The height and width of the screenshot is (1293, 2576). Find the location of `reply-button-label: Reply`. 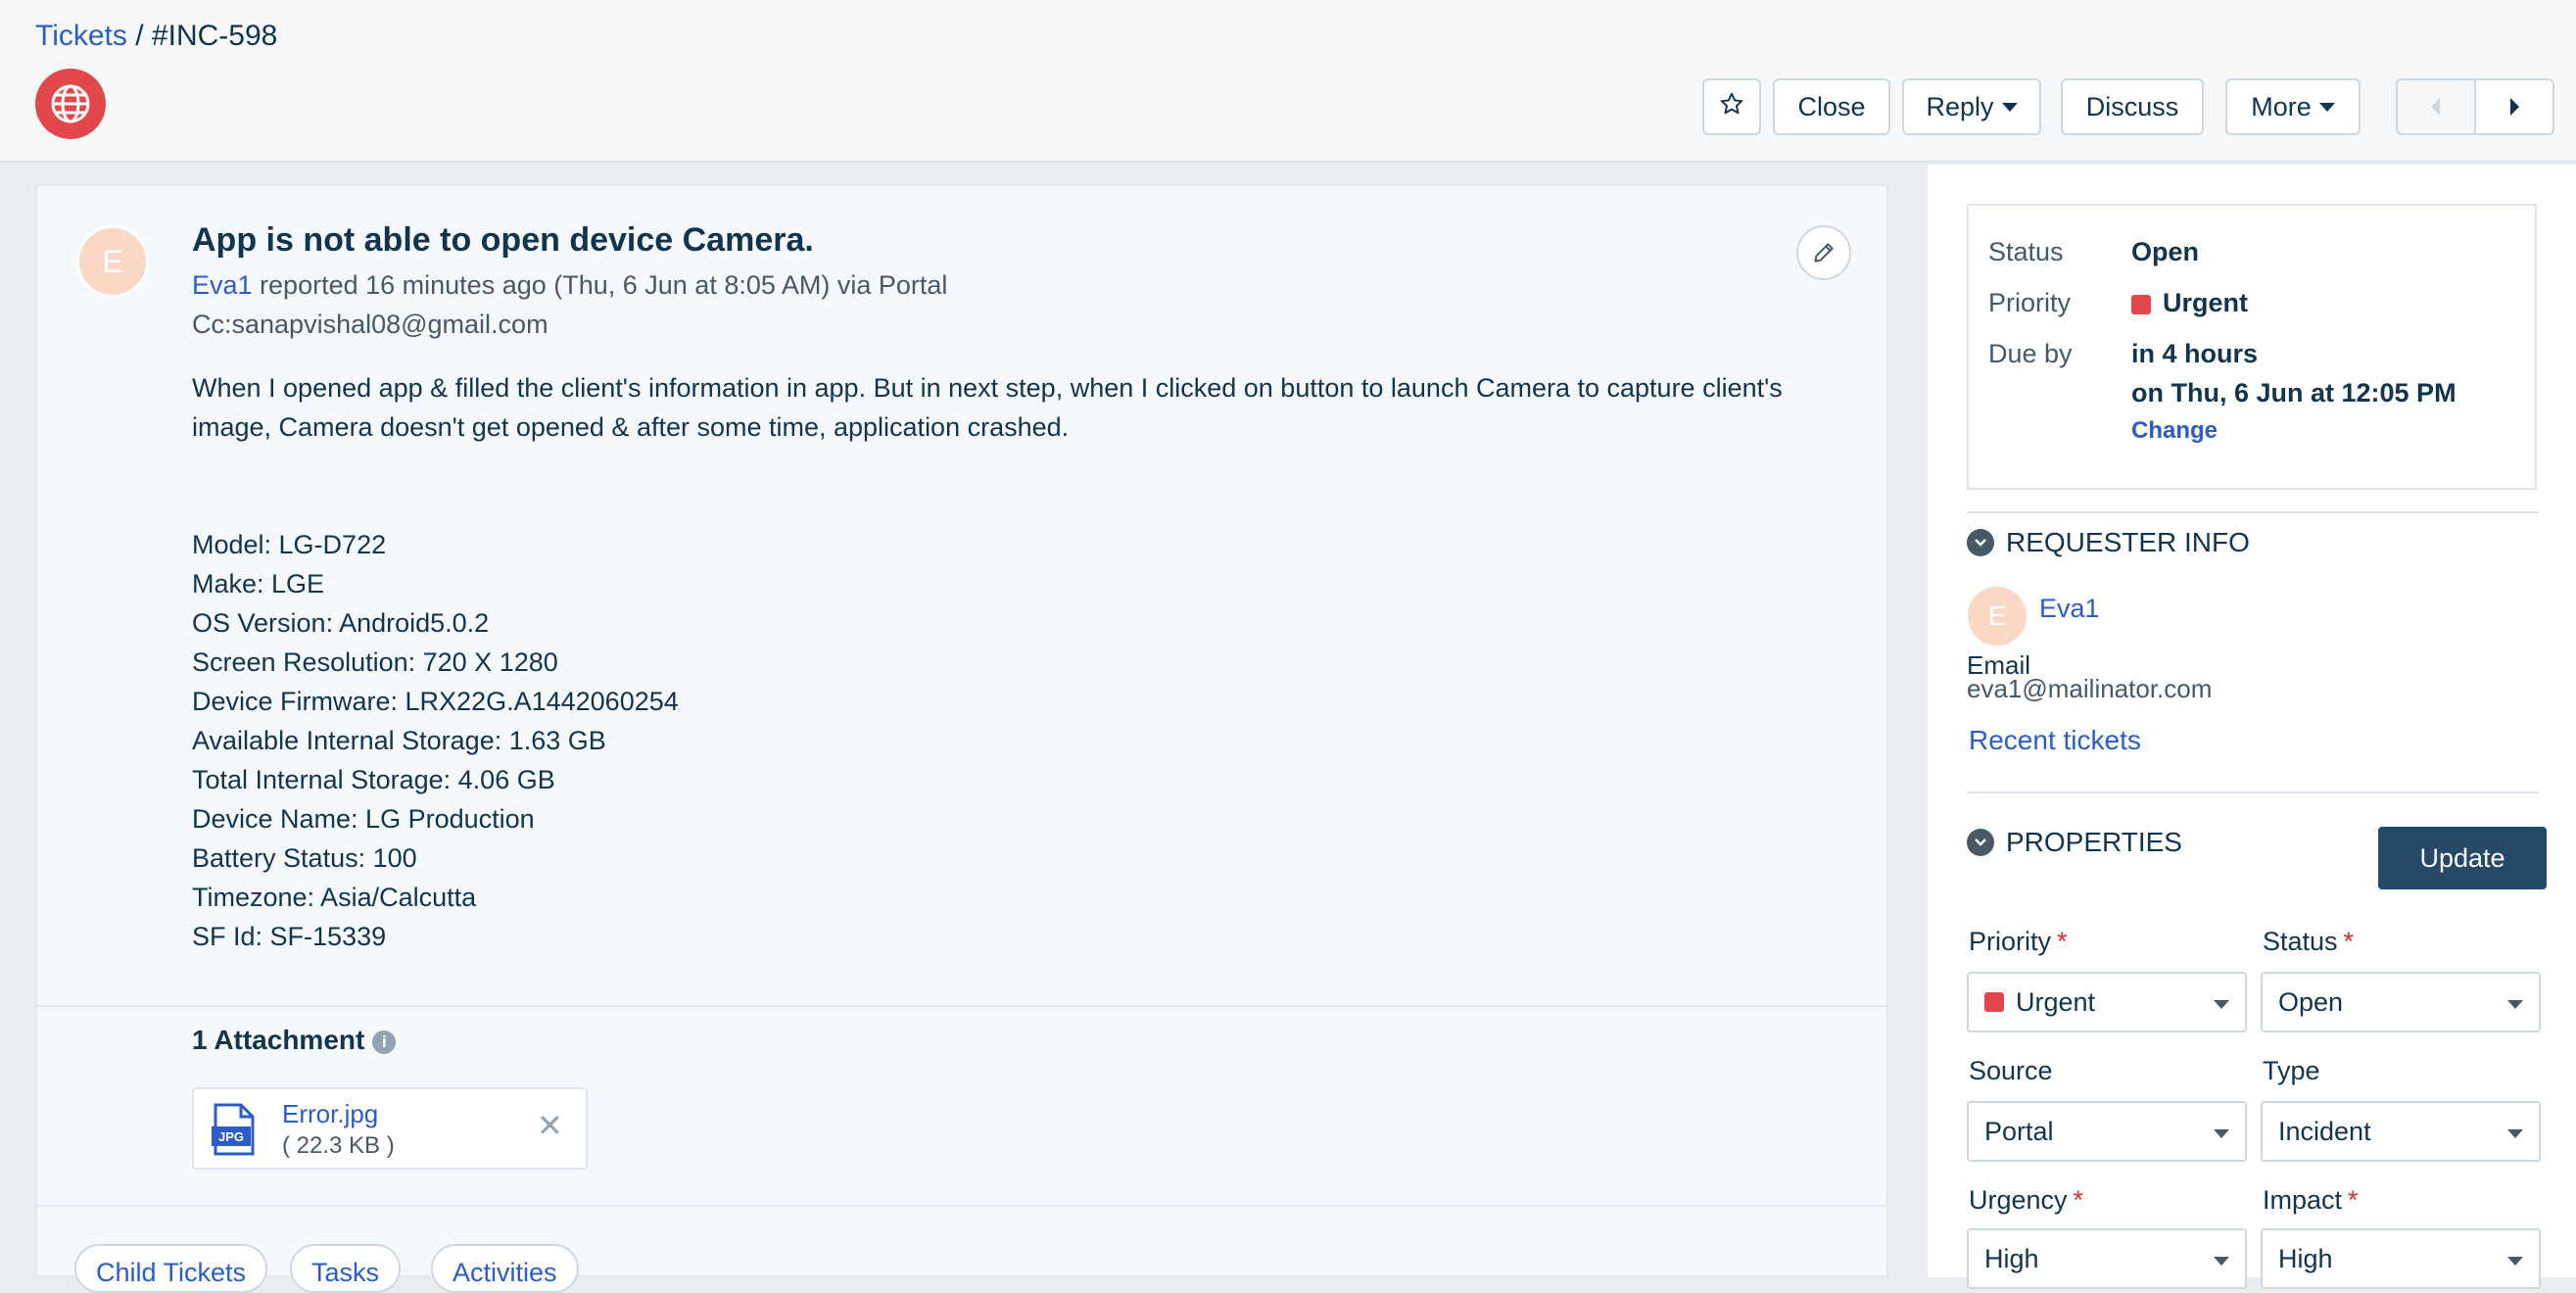

reply-button-label: Reply is located at coordinates (1960, 106).